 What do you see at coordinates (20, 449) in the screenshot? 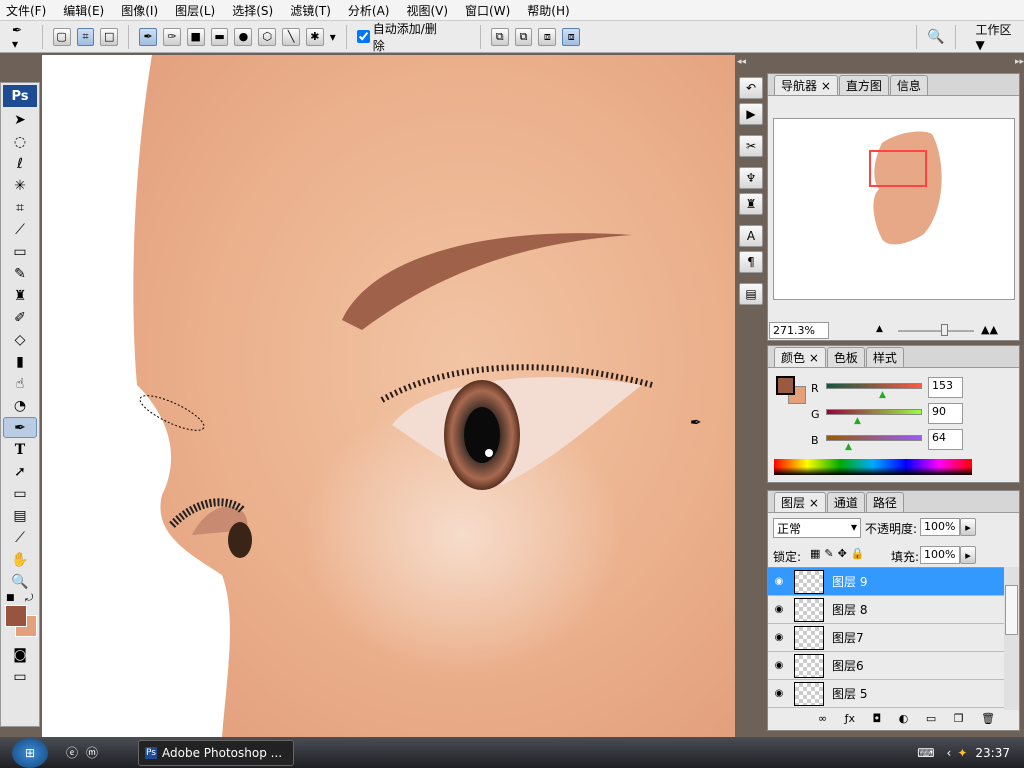
I see `type-tool-icon: T` at bounding box center [20, 449].